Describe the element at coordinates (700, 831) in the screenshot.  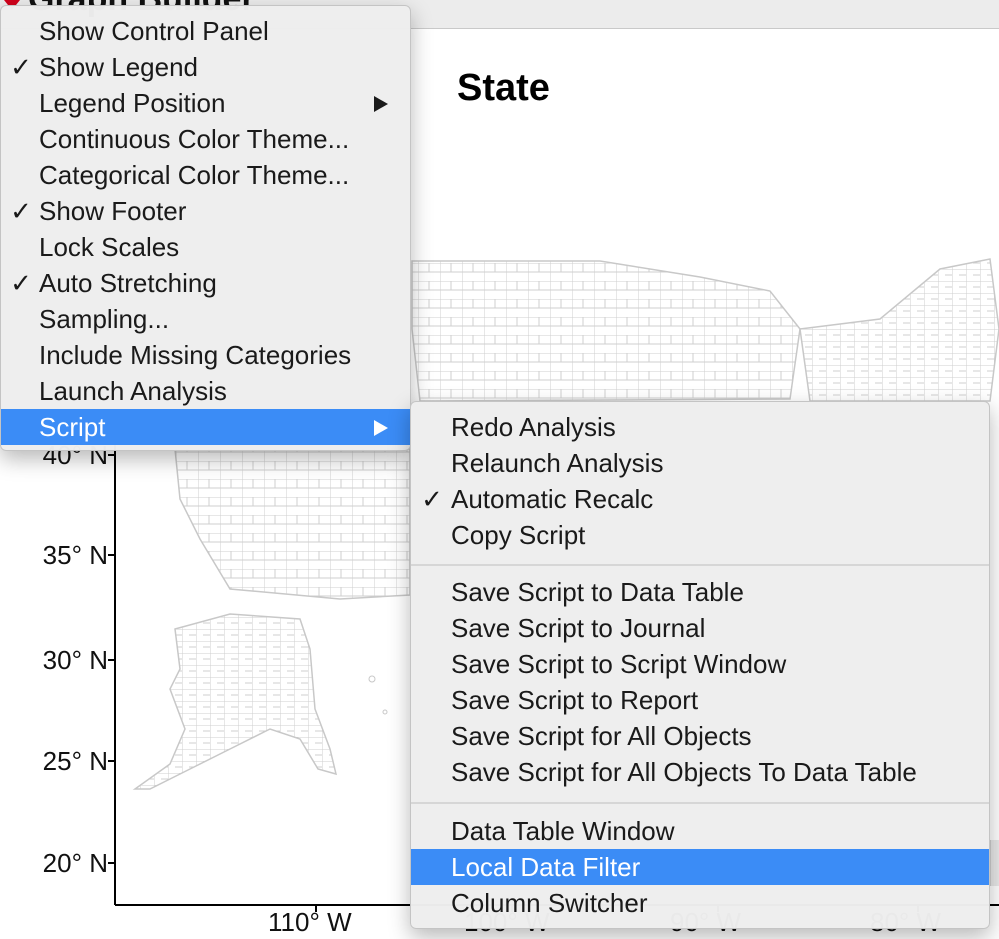
I see `menu-item-data-table-window: Data Table Window` at that location.